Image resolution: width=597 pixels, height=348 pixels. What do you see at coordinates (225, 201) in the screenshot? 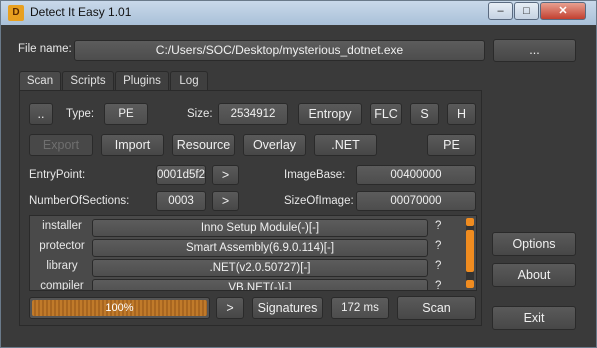
I see `sections-go-button: >` at bounding box center [225, 201].